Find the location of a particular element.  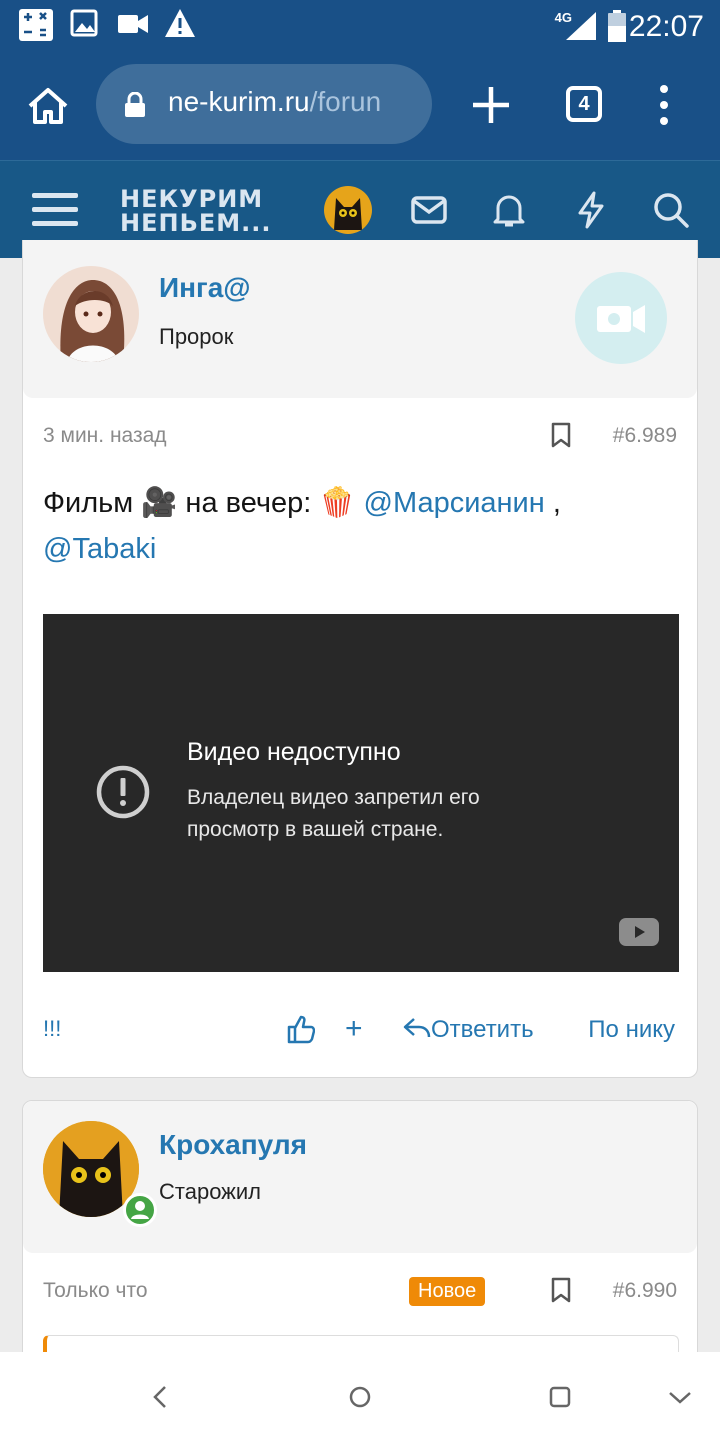

anime-girl-avatar-image is located at coordinates (91, 314).